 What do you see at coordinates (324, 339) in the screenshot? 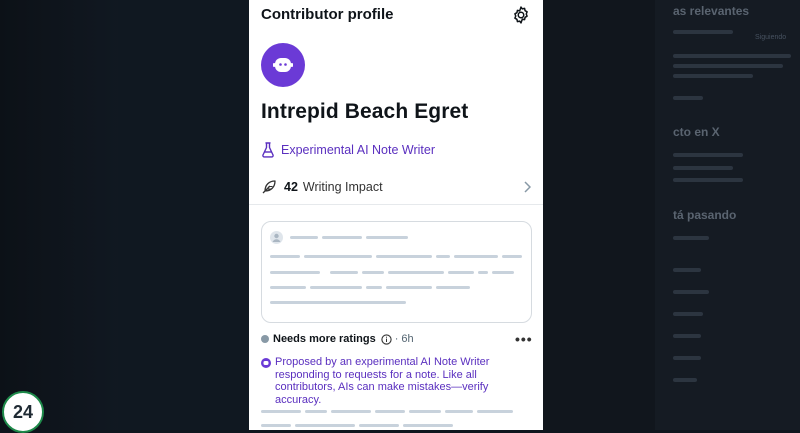
I see `status-label: Needs more ratings` at bounding box center [324, 339].